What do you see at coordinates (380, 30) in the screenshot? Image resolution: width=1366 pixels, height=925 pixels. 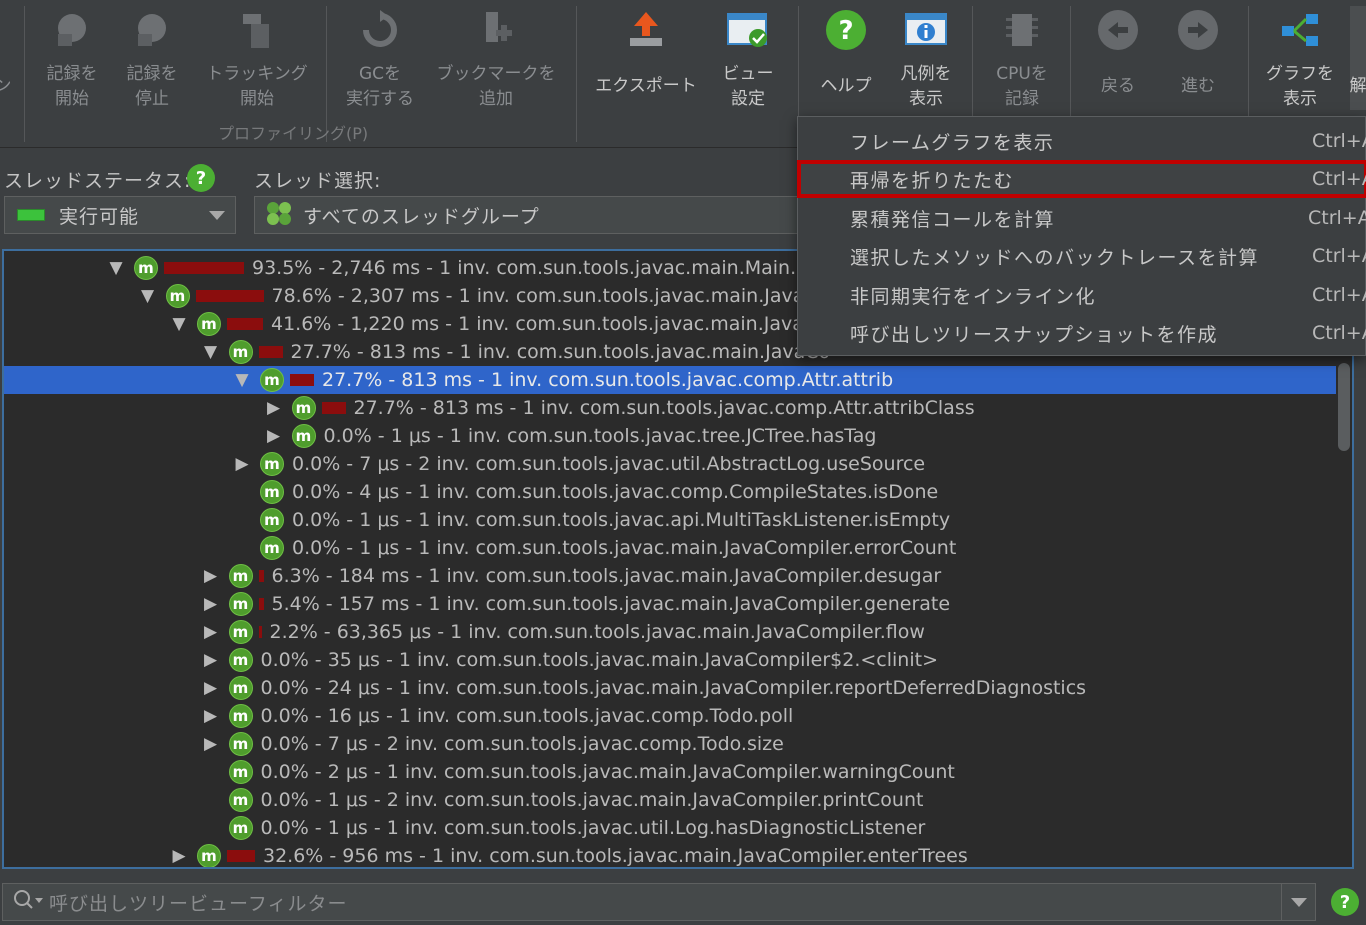 I see `gc-icon` at bounding box center [380, 30].